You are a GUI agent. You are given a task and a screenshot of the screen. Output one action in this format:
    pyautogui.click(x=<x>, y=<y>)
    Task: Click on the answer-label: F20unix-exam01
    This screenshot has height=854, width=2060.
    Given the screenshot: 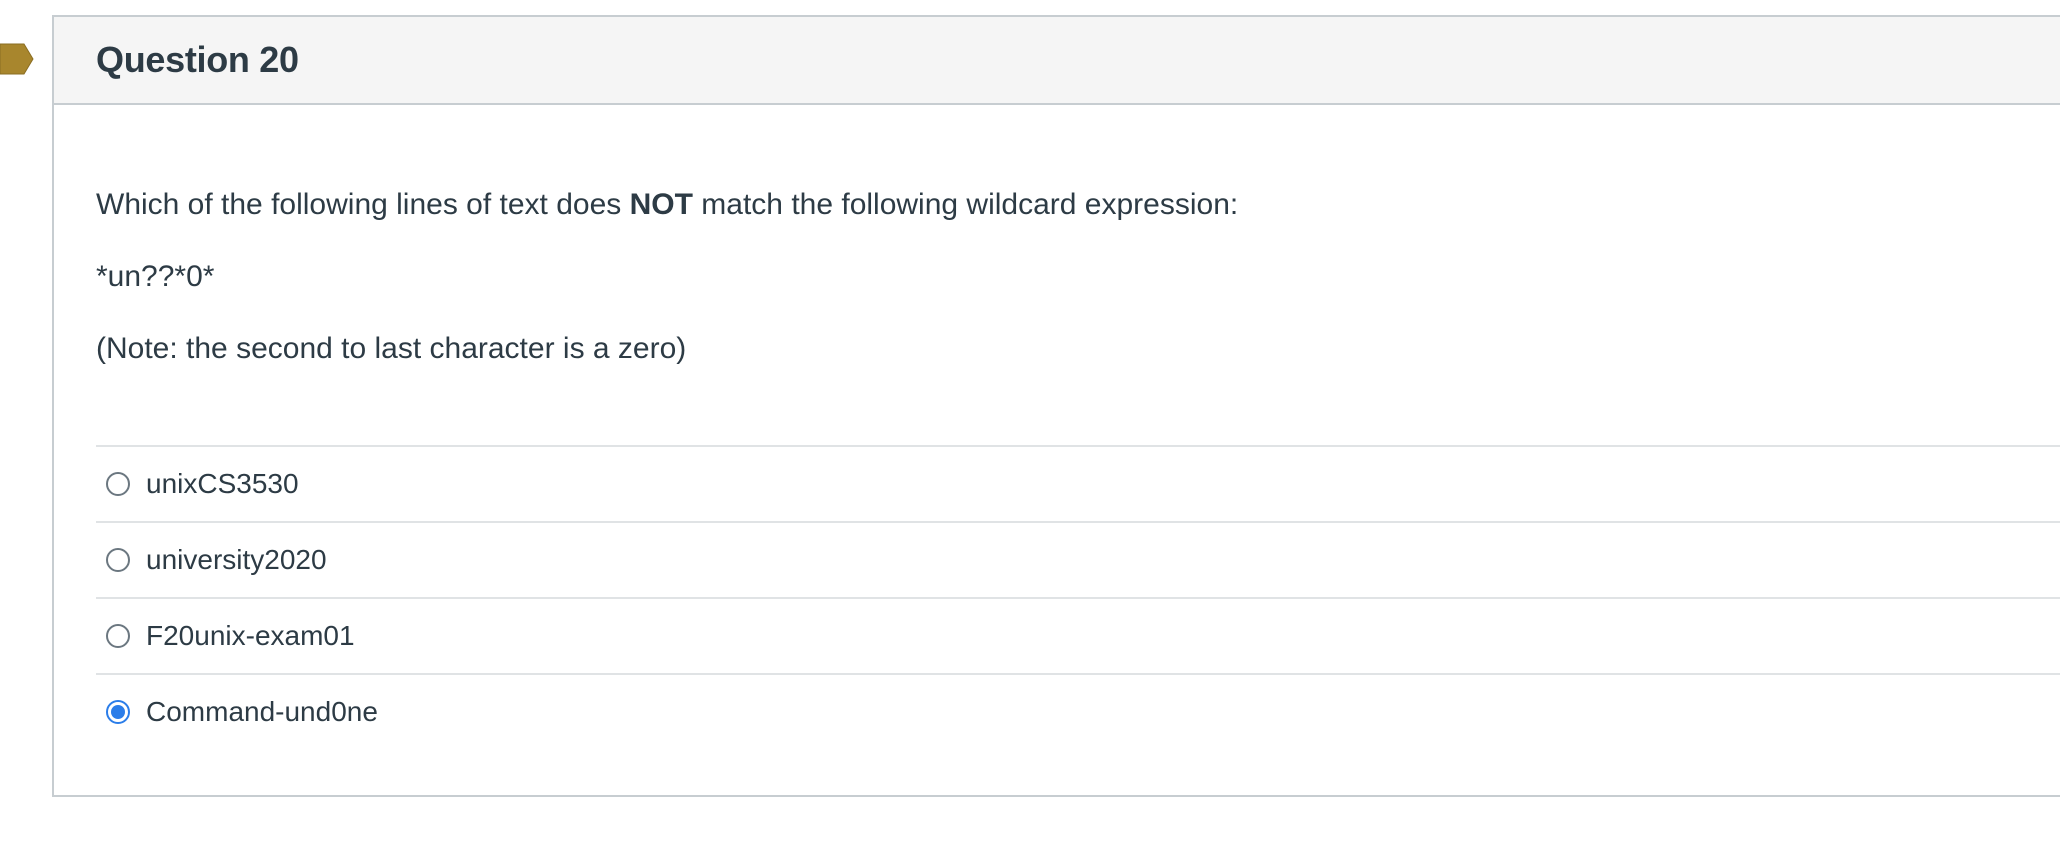 What is the action you would take?
    pyautogui.click(x=250, y=635)
    